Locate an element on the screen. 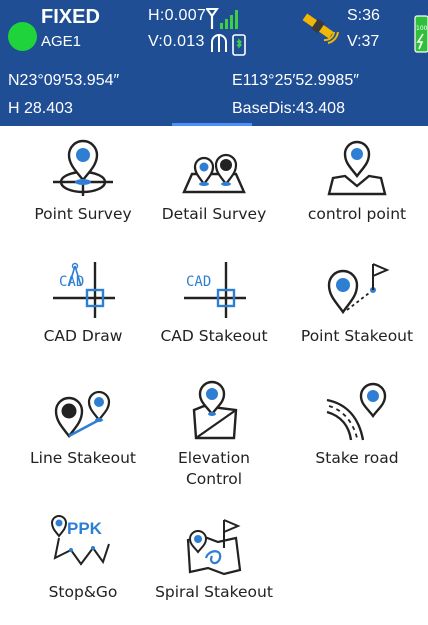  function-label: Point Stakeout is located at coordinates (357, 336).